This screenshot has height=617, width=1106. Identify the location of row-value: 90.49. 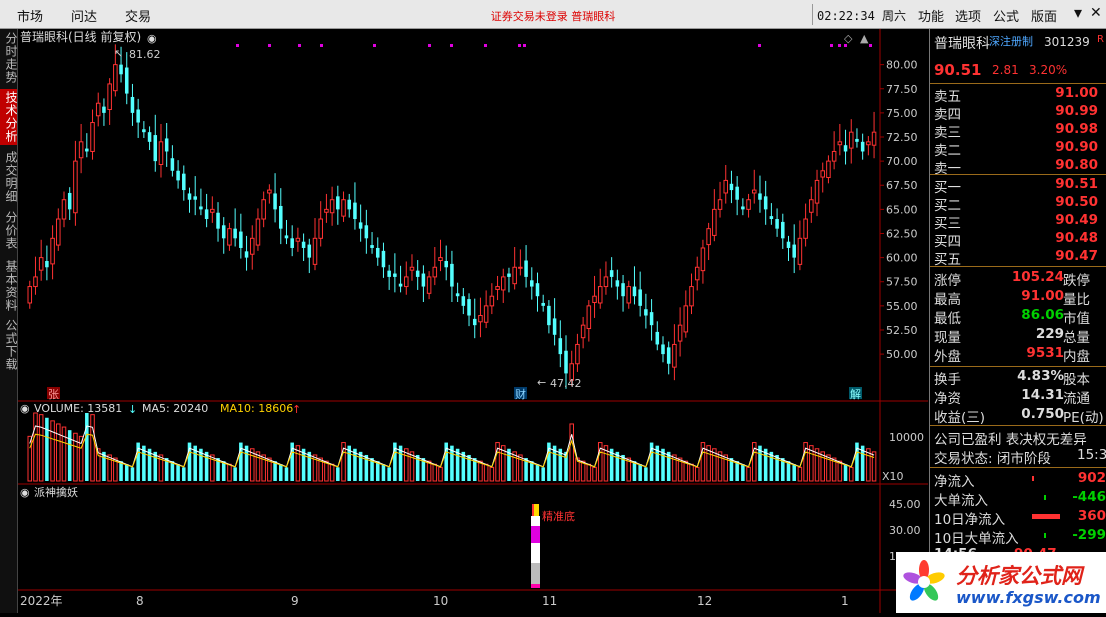
(1076, 220).